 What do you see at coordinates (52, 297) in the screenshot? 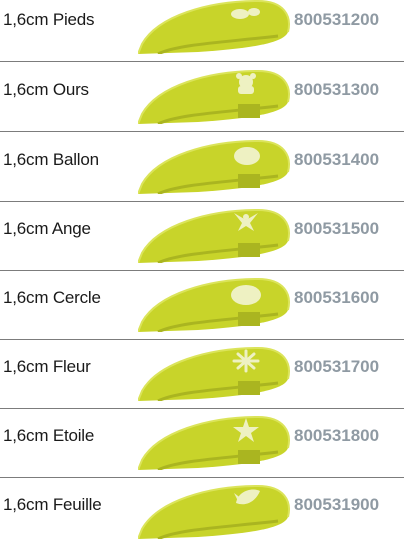
I see `product-label: 1,6cm Cercle` at bounding box center [52, 297].